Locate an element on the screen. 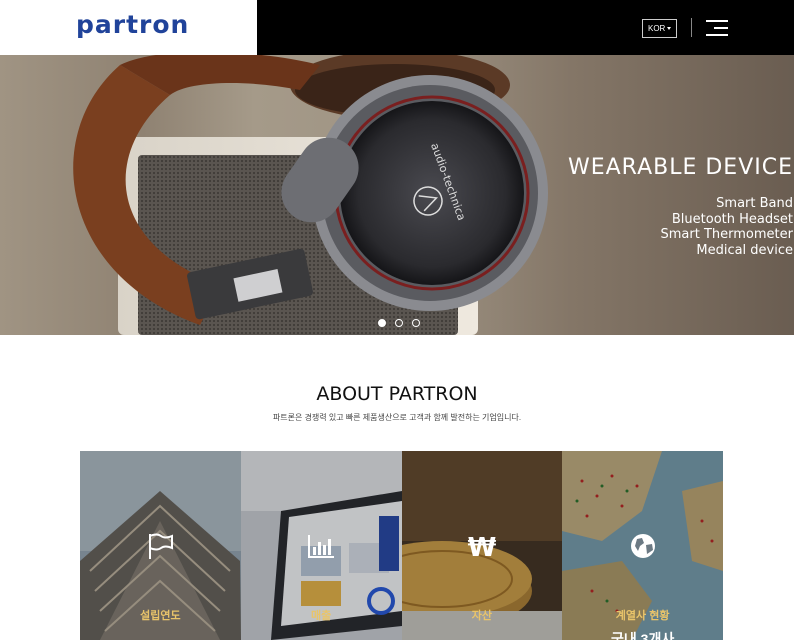 The image size is (794, 640). globe-icon is located at coordinates (642, 546).